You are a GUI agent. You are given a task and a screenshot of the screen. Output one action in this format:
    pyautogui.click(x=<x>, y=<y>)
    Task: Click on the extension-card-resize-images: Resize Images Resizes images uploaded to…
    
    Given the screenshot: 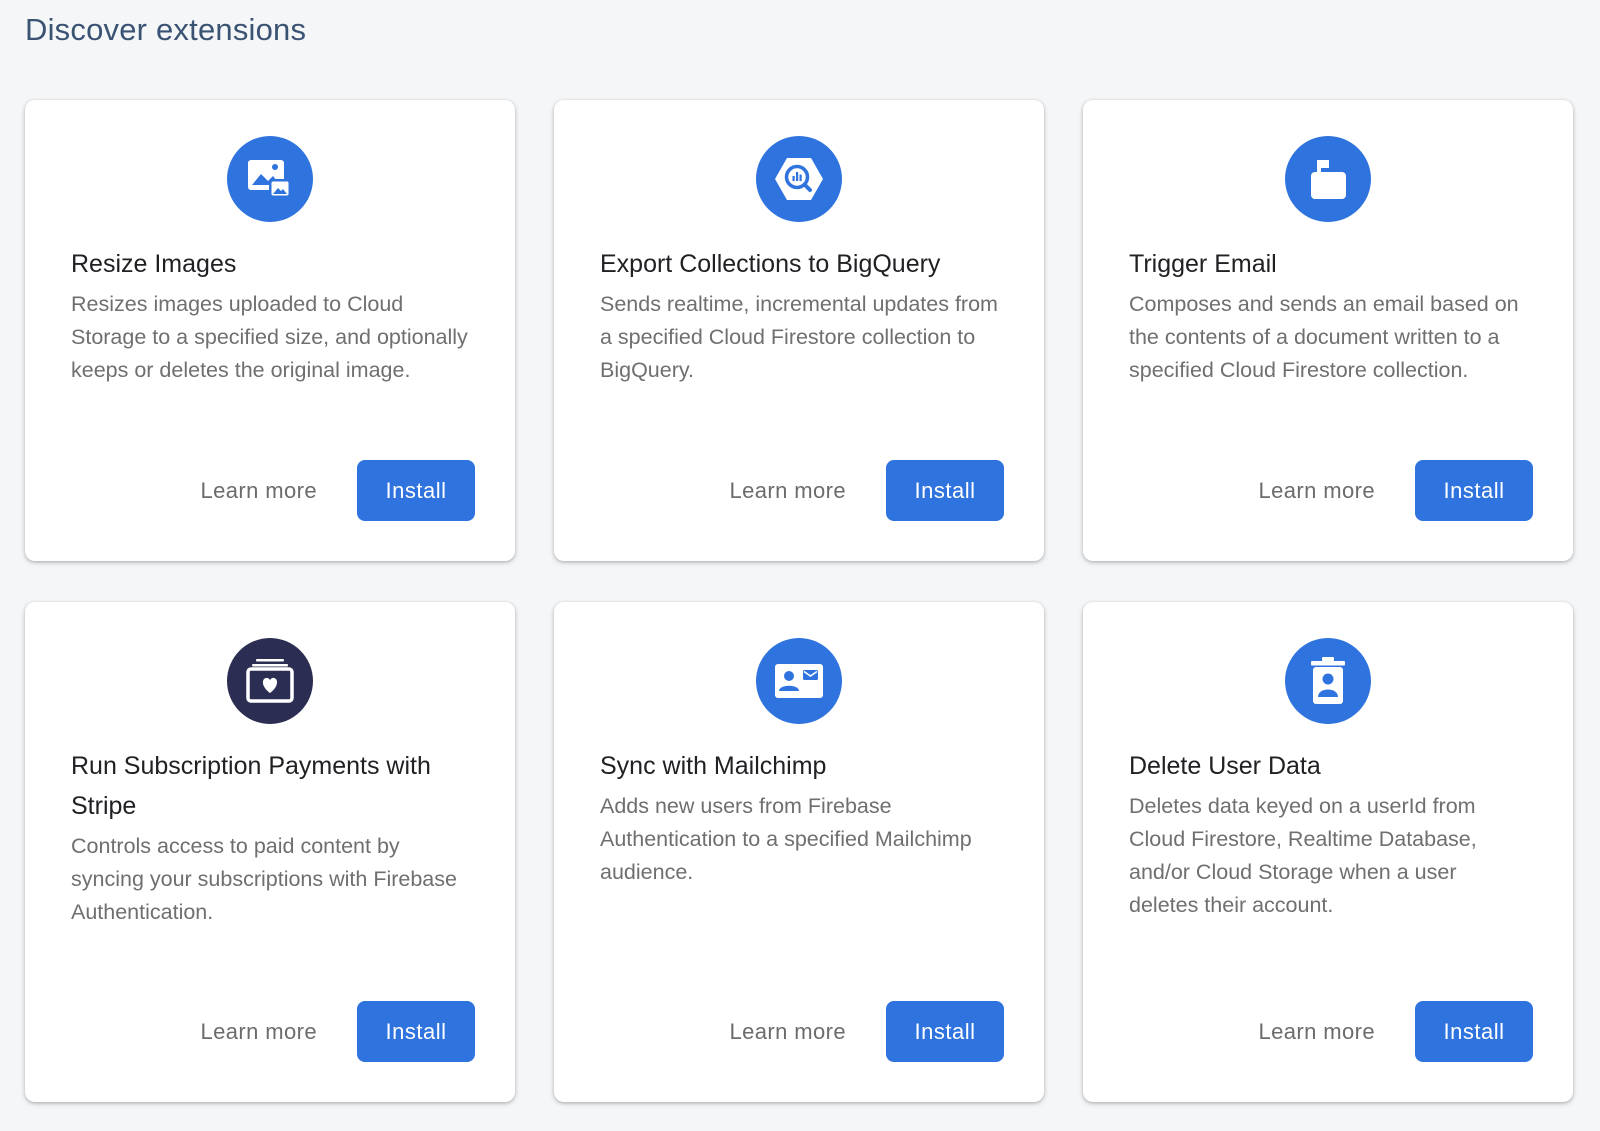 What is the action you would take?
    pyautogui.click(x=270, y=330)
    